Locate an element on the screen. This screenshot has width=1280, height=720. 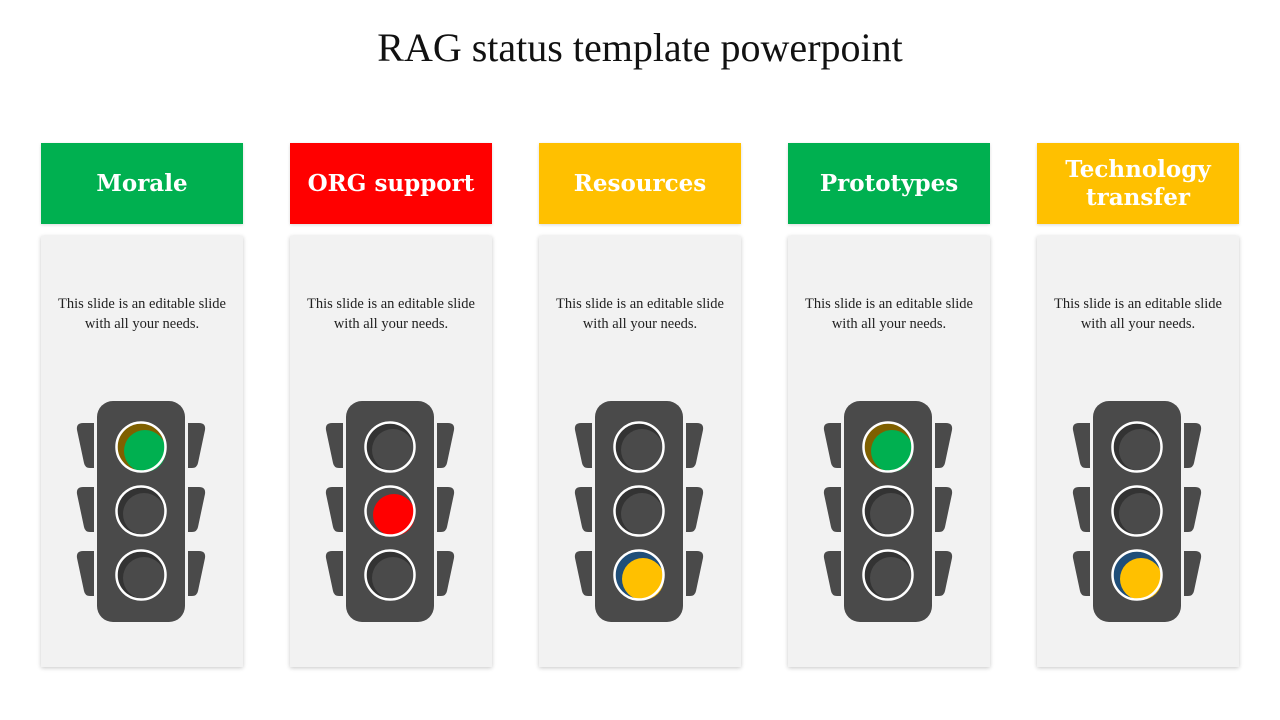
card-header: Technology transfer is located at coordinates (1138, 183).